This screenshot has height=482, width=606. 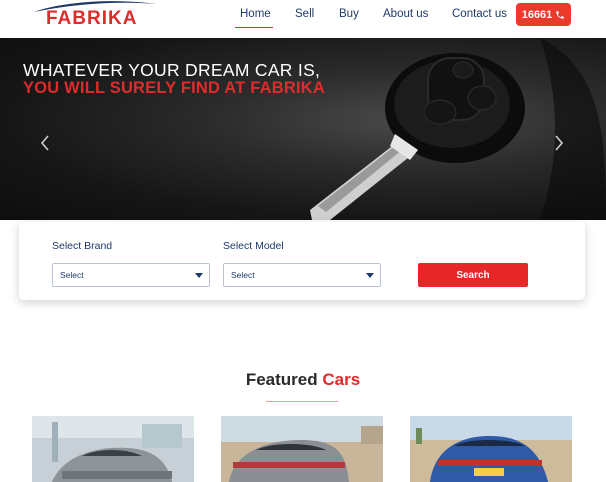 I want to click on chevron-left-icon, so click(x=44, y=143).